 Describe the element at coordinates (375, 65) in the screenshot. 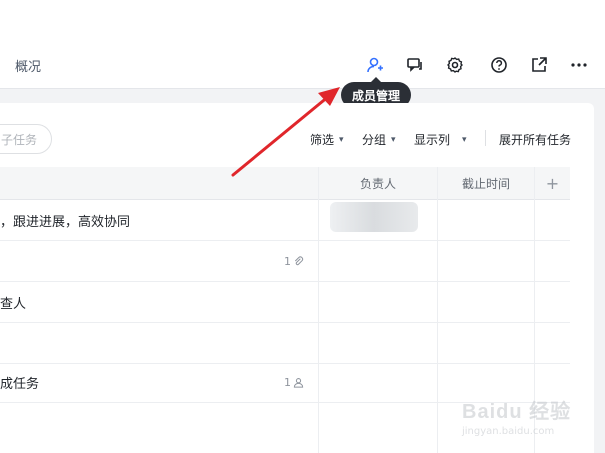

I see `member-manage-icon` at that location.